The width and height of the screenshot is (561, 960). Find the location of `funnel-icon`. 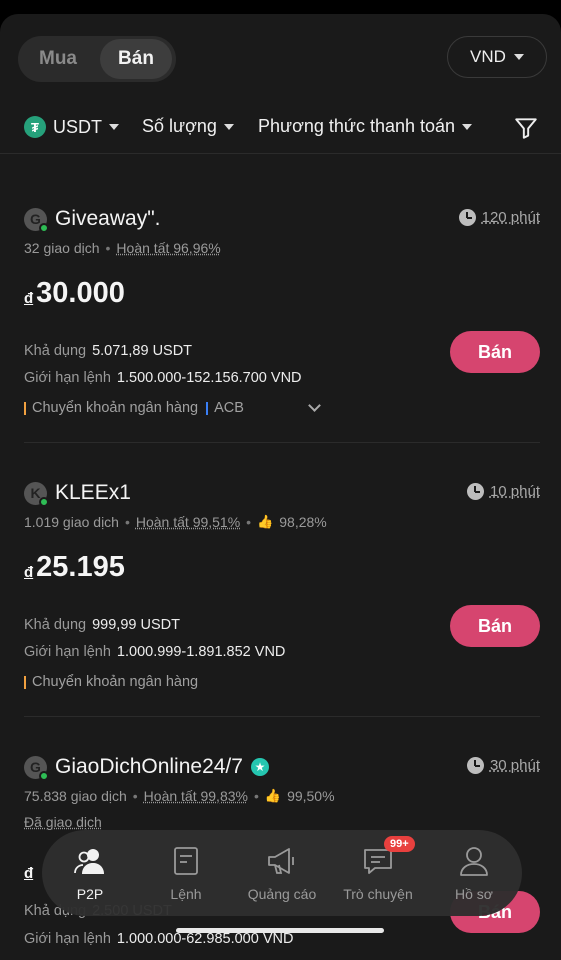

funnel-icon is located at coordinates (526, 128).